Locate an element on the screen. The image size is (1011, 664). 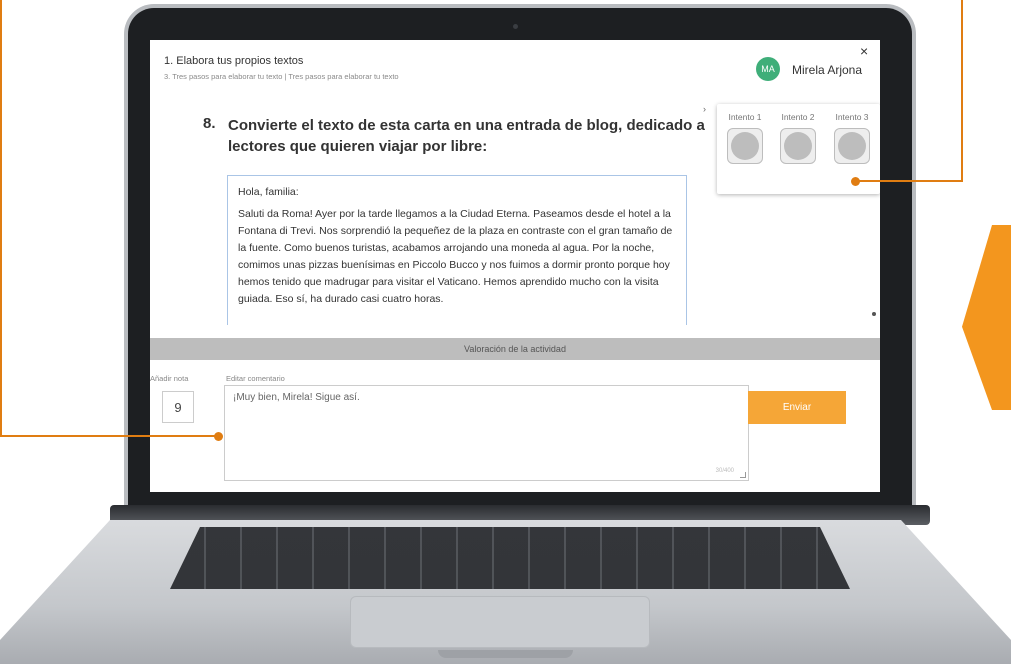
callout-dot-comment is located at coordinates (218, 436).